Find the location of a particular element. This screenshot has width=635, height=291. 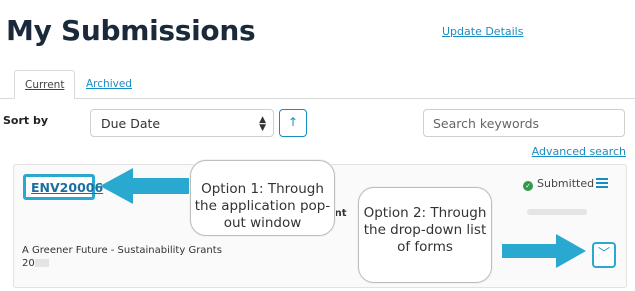

left-arrow is located at coordinates (145, 186).